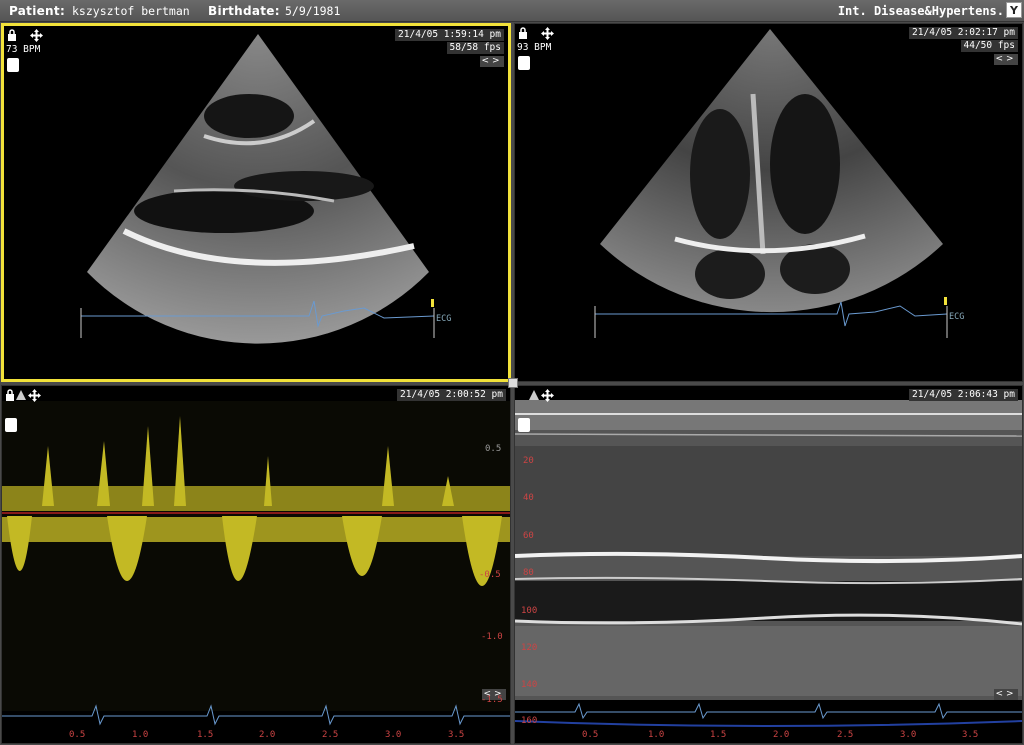 Image resolution: width=1024 pixels, height=745 pixels. What do you see at coordinates (313, 11) in the screenshot?
I see `birthdate-value: 5/9/1981` at bounding box center [313, 11].